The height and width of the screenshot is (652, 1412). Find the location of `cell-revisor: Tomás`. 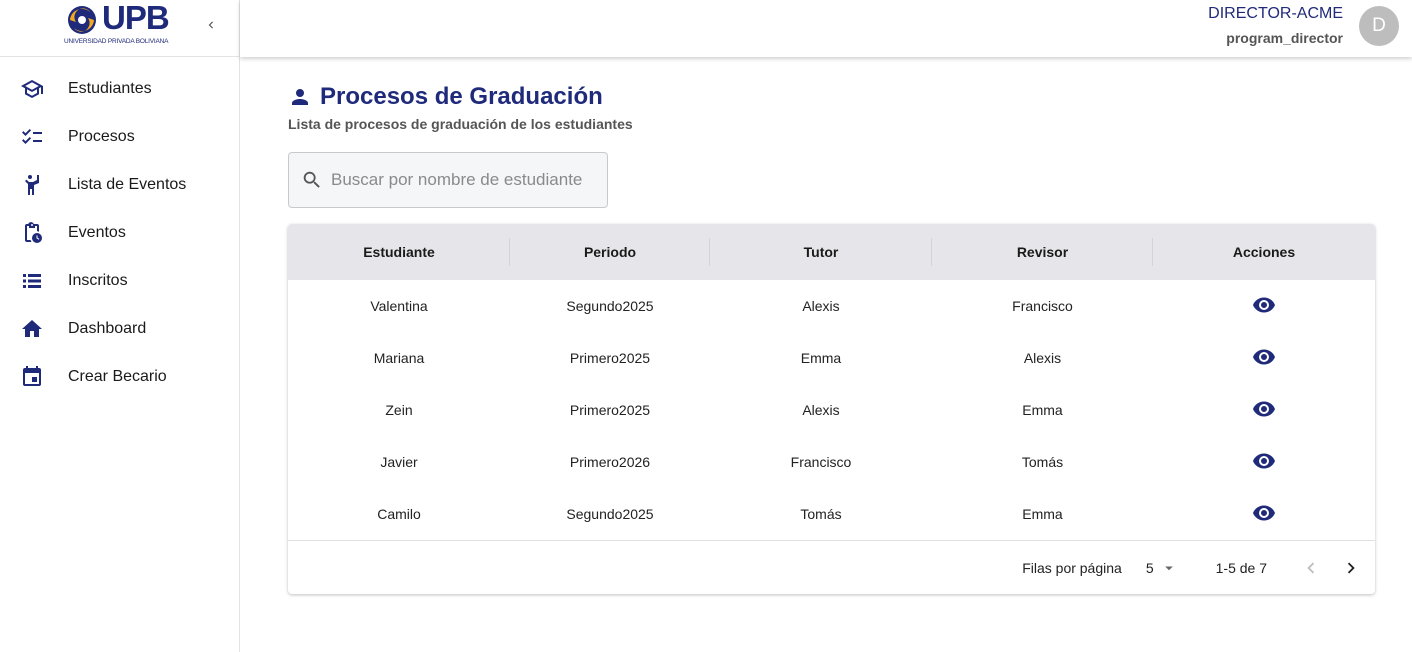

cell-revisor: Tomás is located at coordinates (1042, 462).